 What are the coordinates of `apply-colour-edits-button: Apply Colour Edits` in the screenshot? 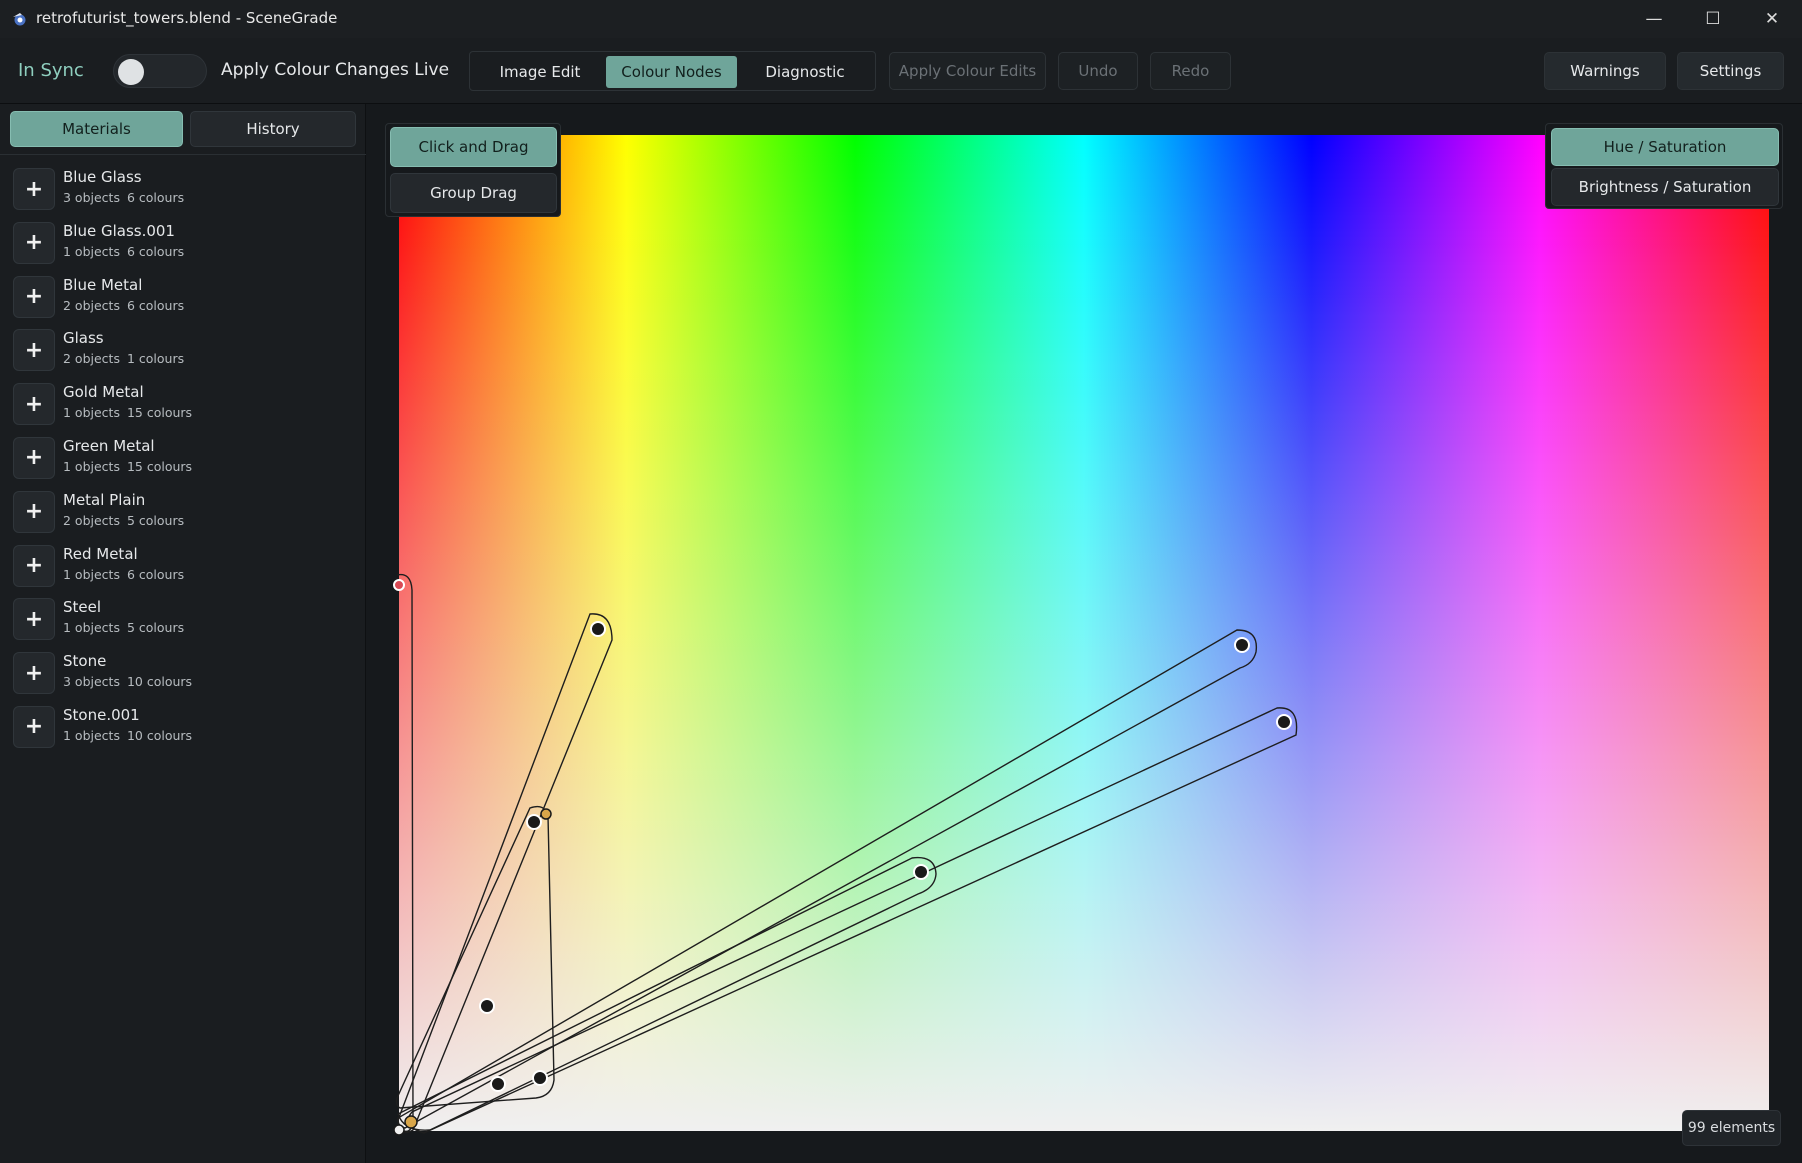 It's located at (967, 71).